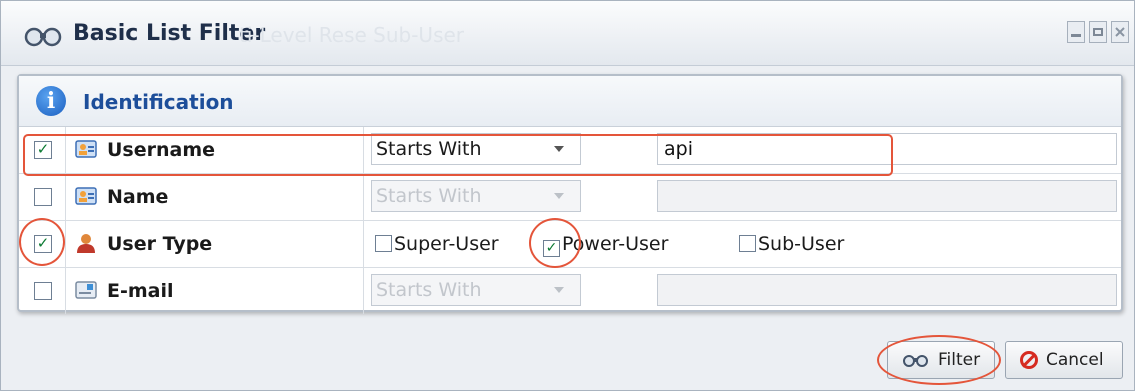 The image size is (1135, 391). Describe the element at coordinates (887, 196) in the screenshot. I see `name-value-input` at that location.